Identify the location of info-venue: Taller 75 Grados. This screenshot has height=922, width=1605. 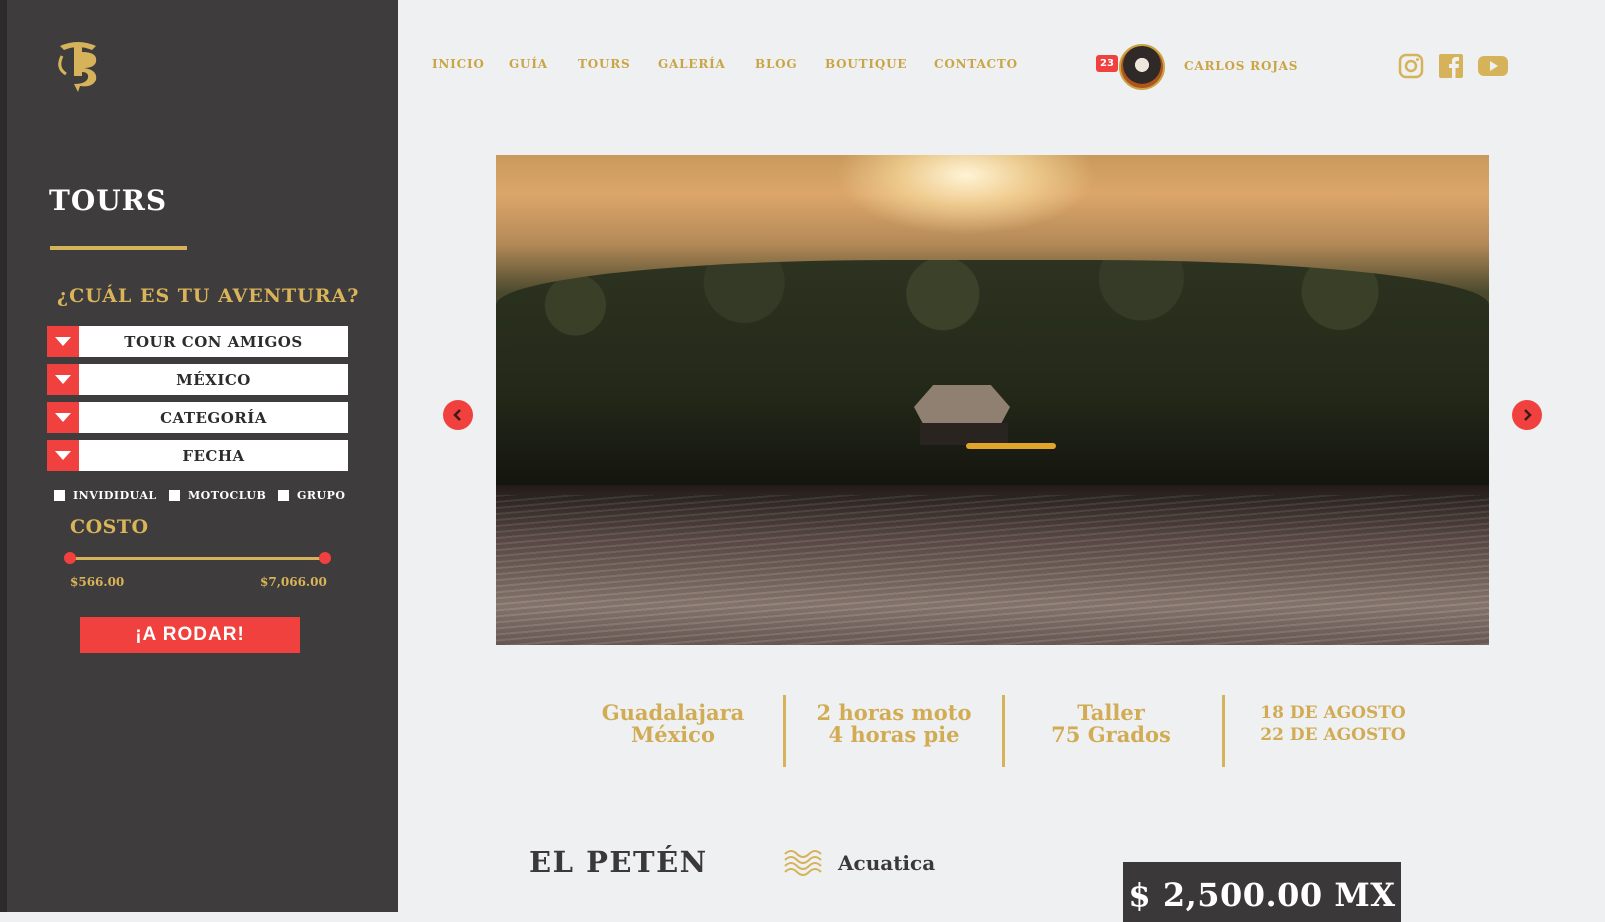
(1111, 724).